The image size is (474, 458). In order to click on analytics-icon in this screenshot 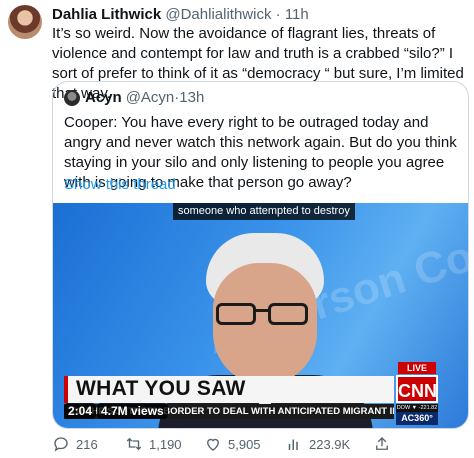, I will do `click(293, 444)`.